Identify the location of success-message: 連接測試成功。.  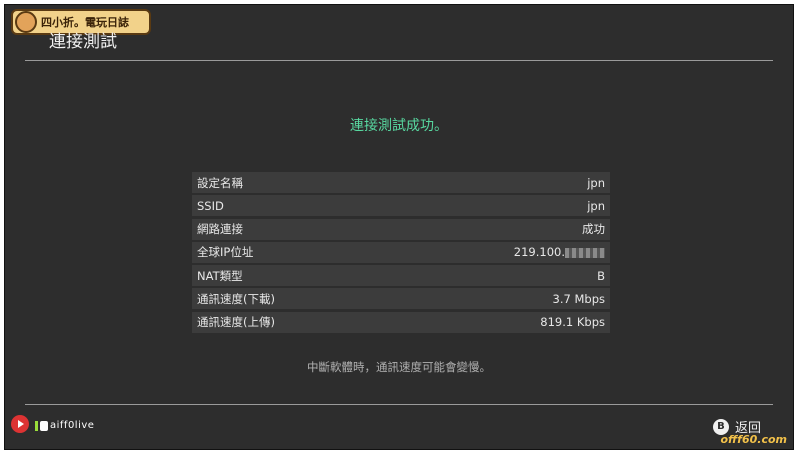
(399, 126).